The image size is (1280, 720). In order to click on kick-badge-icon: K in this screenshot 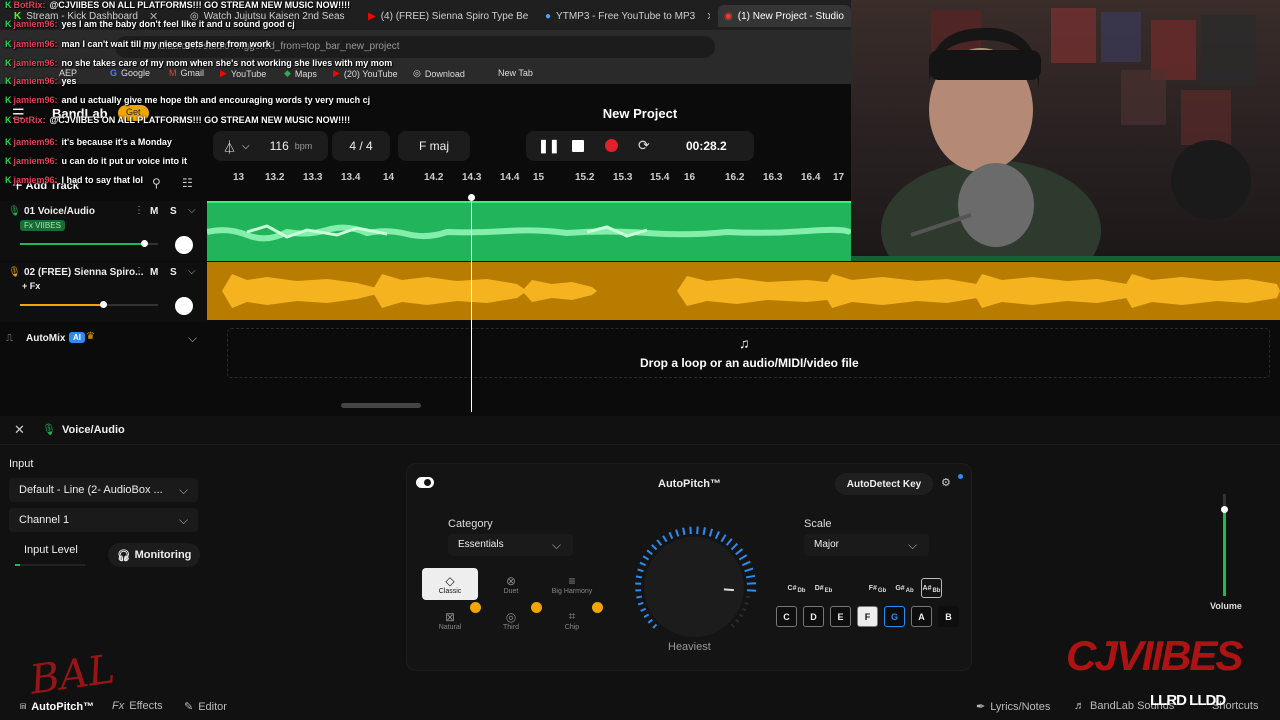, I will do `click(8, 81)`.